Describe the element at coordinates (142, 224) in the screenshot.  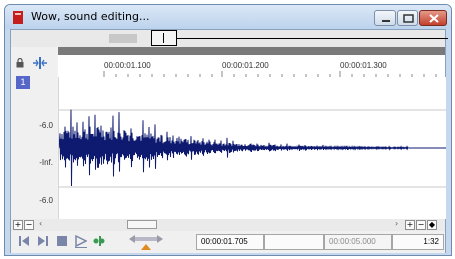
I see `scroll-thumb` at that location.